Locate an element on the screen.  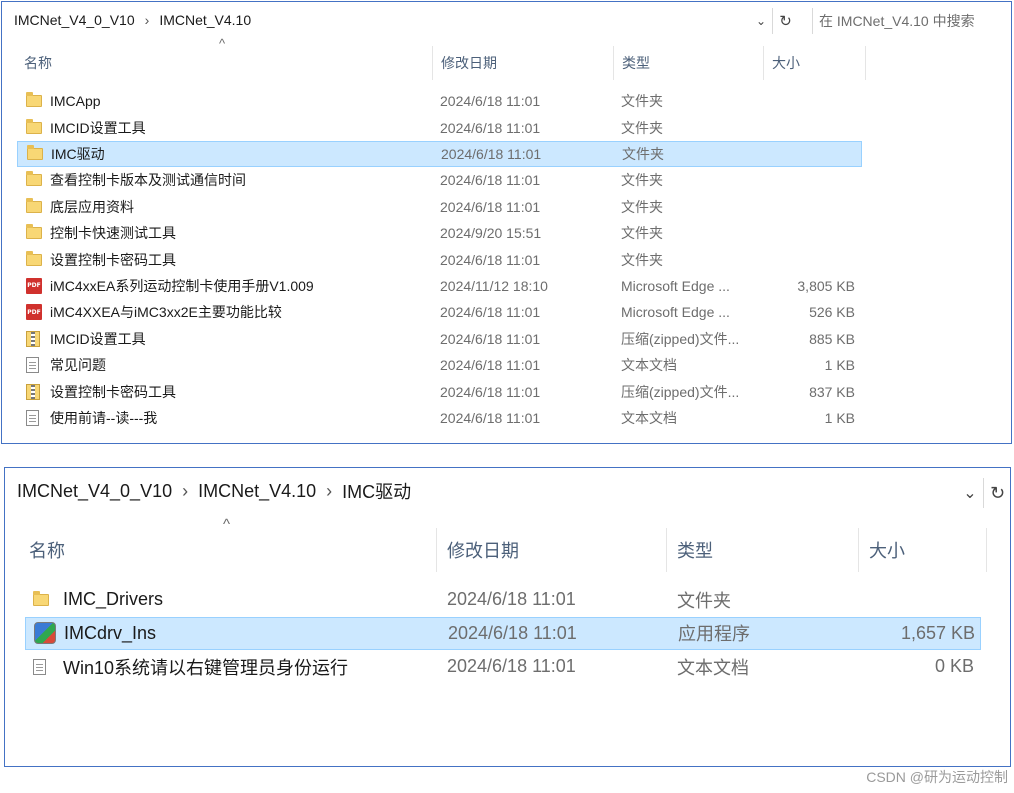
file-row: 设置控制卡密码工具 2024/6/18 11:01 文件夹 is located at coordinates (439, 259).